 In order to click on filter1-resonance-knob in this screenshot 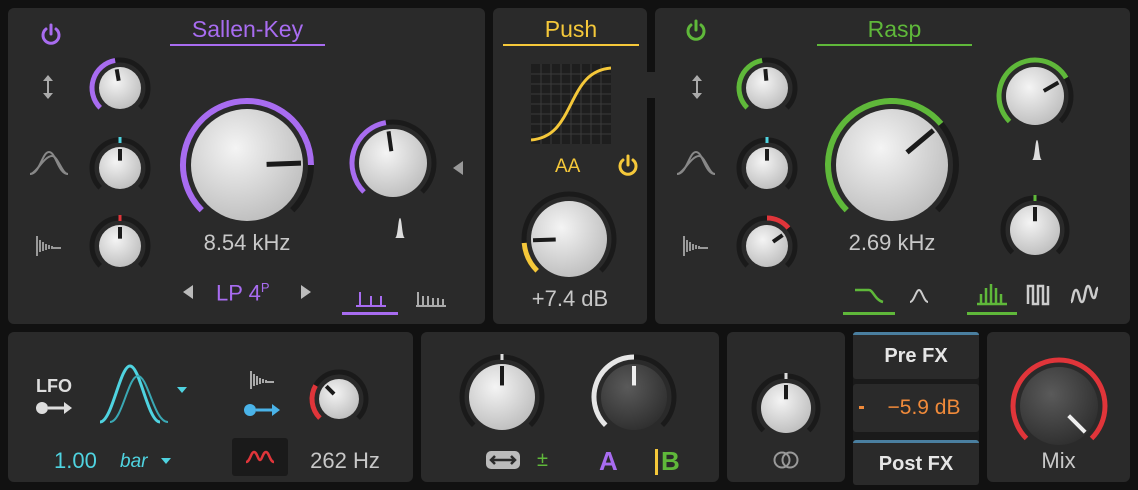, I will do `click(393, 163)`.